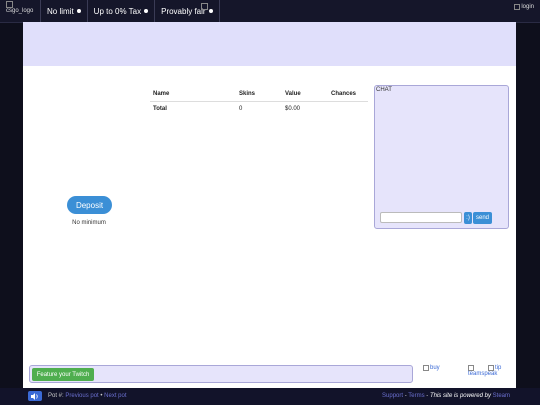 The image size is (540, 405). What do you see at coordinates (259, 109) in the screenshot?
I see `table-row: Total 0 $0.00` at bounding box center [259, 109].